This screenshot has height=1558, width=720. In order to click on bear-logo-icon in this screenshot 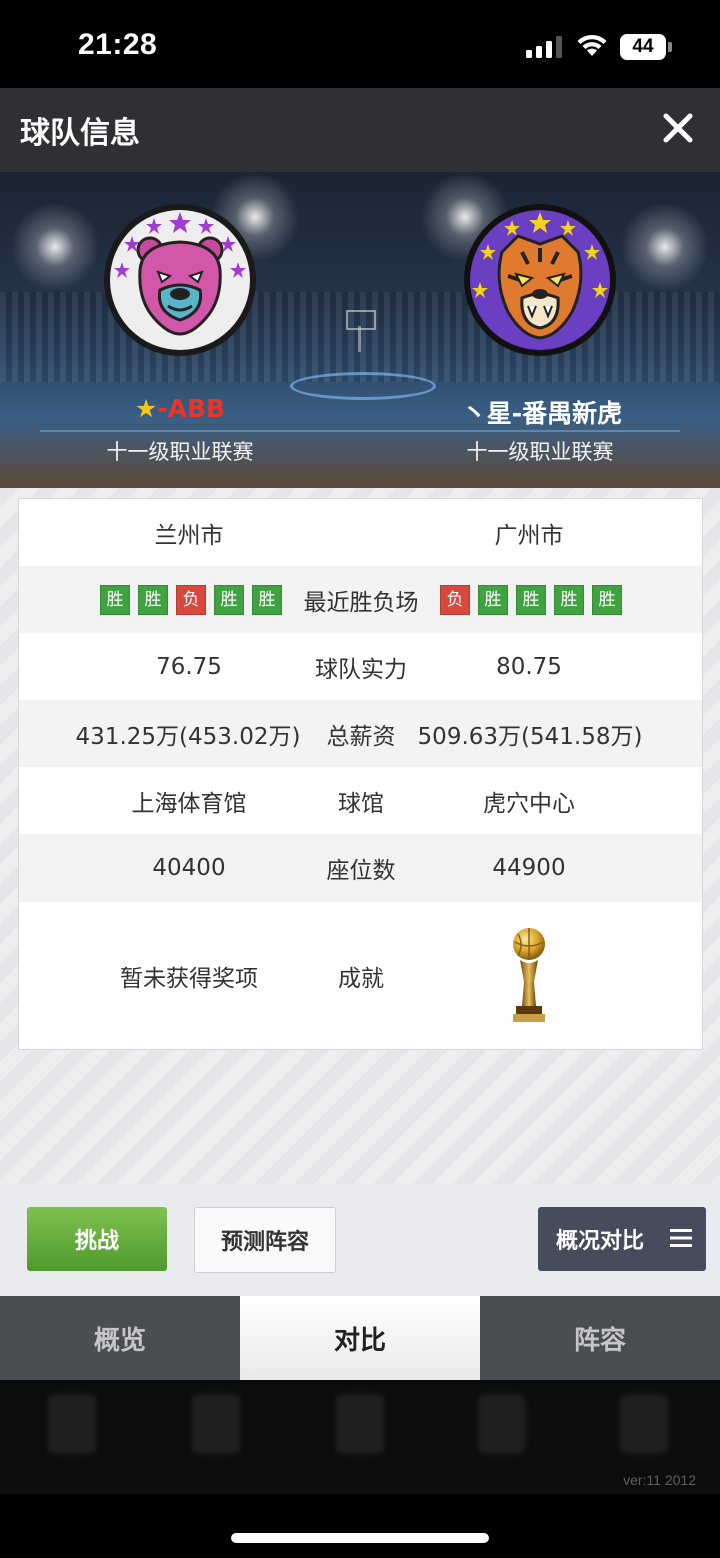, I will do `click(180, 280)`.